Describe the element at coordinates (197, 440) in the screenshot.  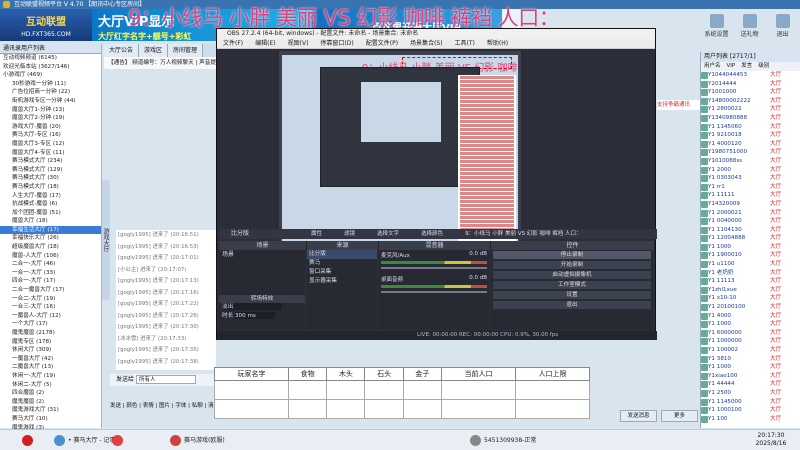
I see `taskbar-app: 赛马游戏(欧服)` at that location.